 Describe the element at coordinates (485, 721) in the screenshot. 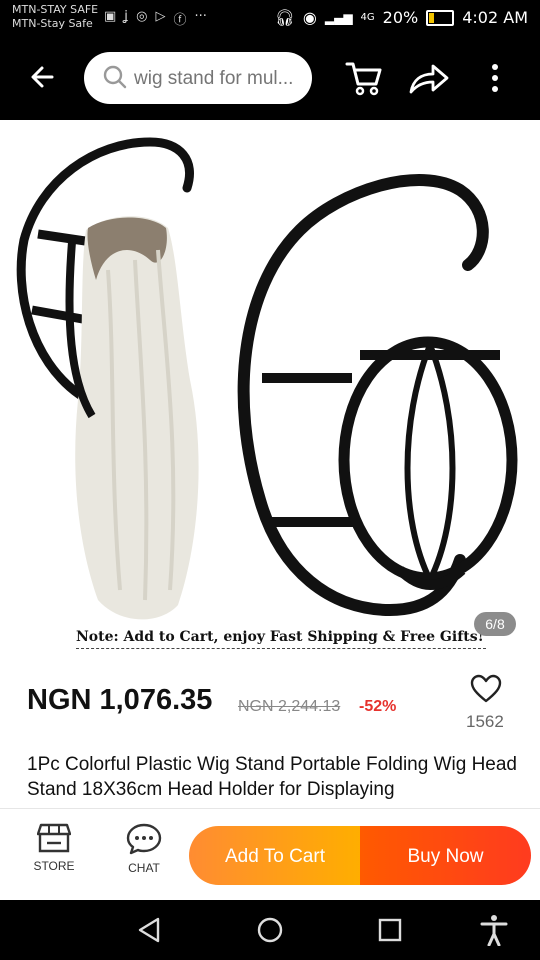

I see `wishlist-count: 1562` at that location.